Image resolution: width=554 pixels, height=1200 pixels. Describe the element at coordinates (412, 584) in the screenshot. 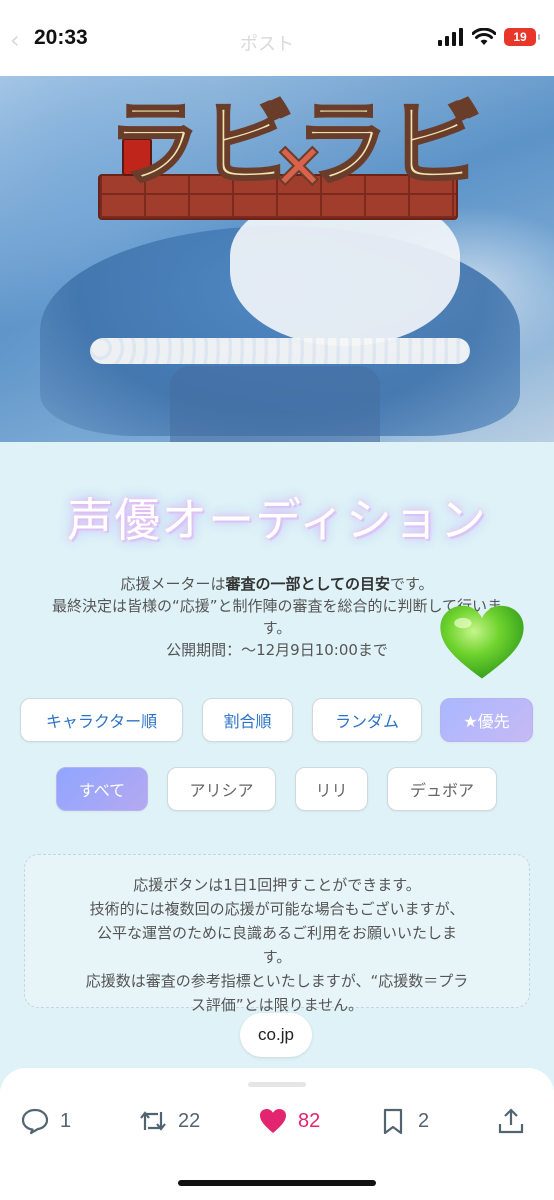

I see `note-text: です。` at that location.